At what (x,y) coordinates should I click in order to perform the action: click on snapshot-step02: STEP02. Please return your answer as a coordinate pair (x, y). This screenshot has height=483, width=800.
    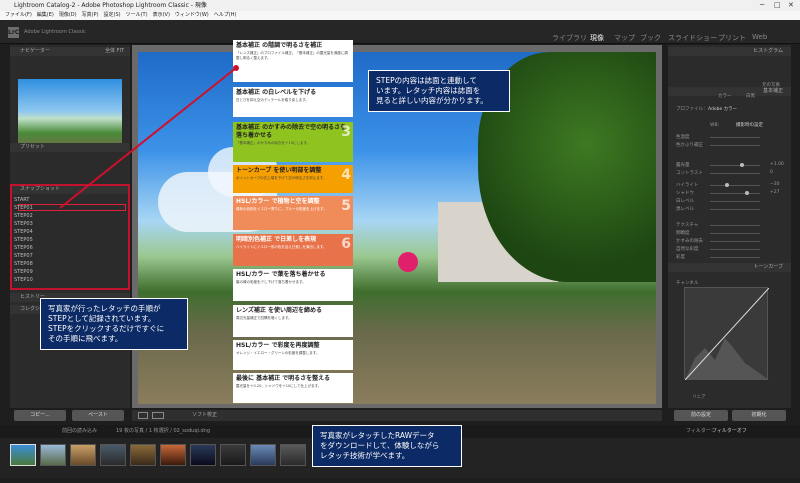
    Looking at the image, I should click on (23, 216).